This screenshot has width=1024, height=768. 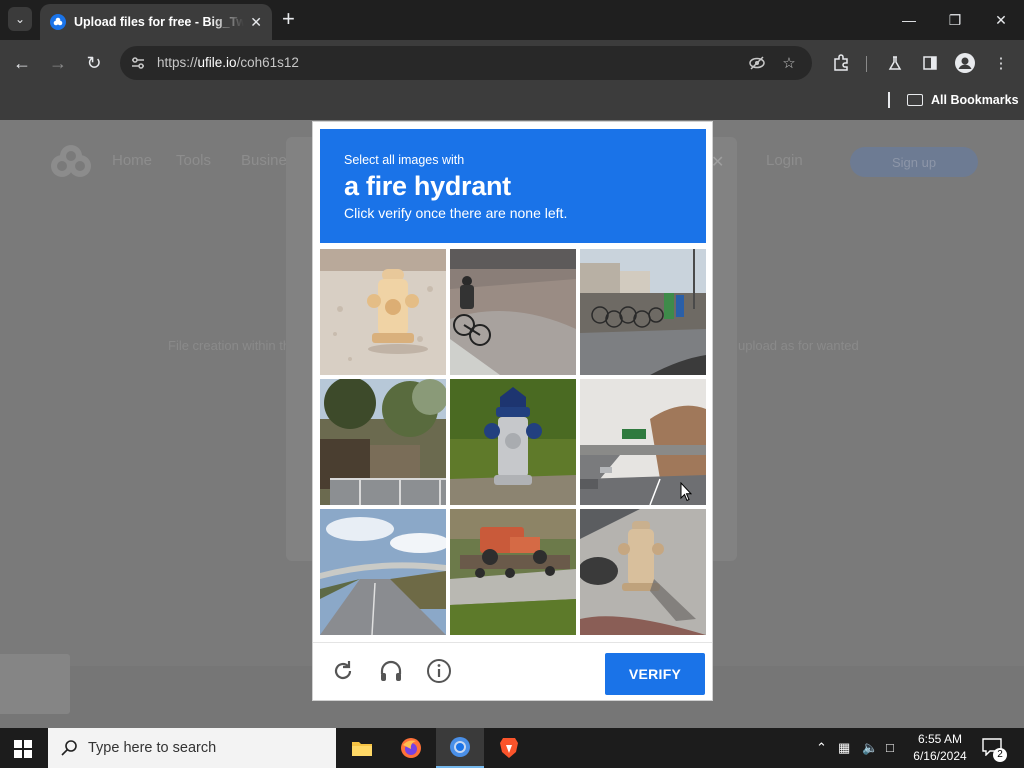 What do you see at coordinates (955, 20) in the screenshot?
I see `restore-button: ❐` at bounding box center [955, 20].